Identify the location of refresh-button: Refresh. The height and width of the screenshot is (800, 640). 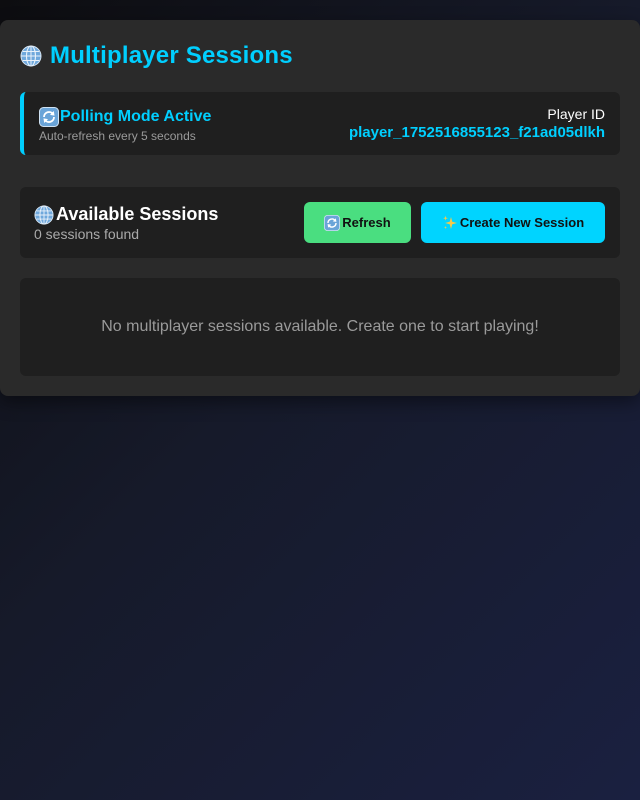
(357, 222).